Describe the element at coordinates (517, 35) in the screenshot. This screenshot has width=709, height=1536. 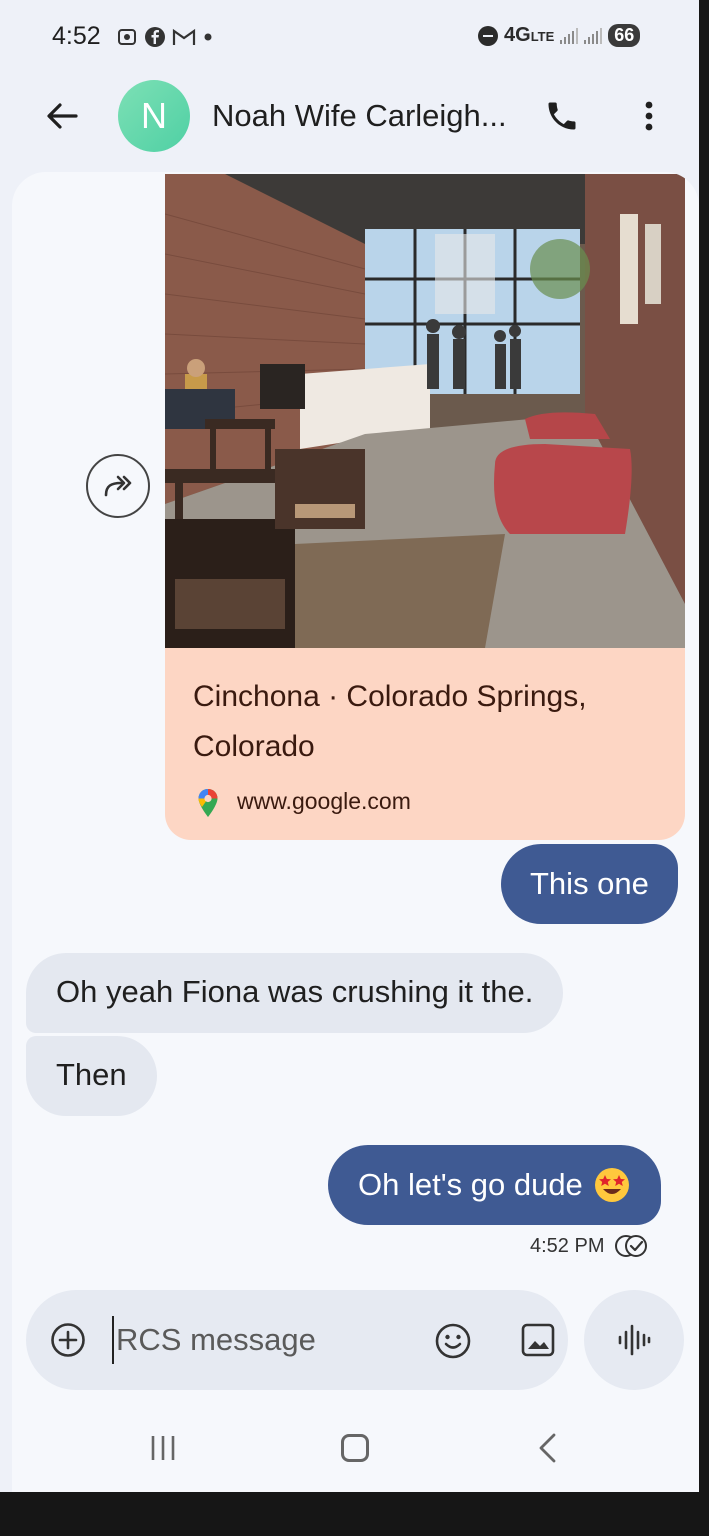
I see `network-type: 4G` at that location.